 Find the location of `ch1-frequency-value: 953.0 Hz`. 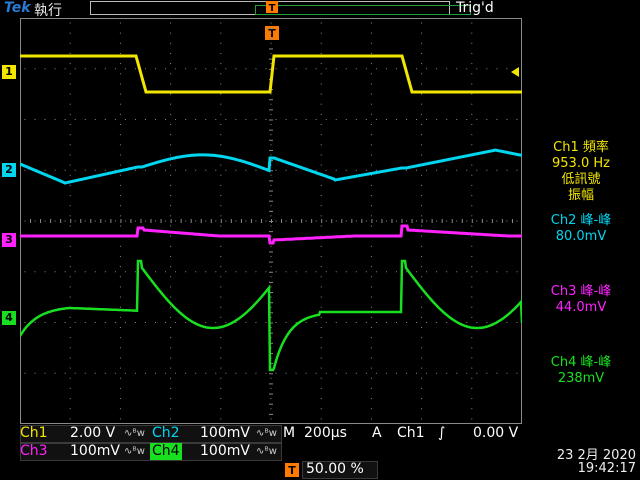

ch1-frequency-value: 953.0 Hz is located at coordinates (581, 163).